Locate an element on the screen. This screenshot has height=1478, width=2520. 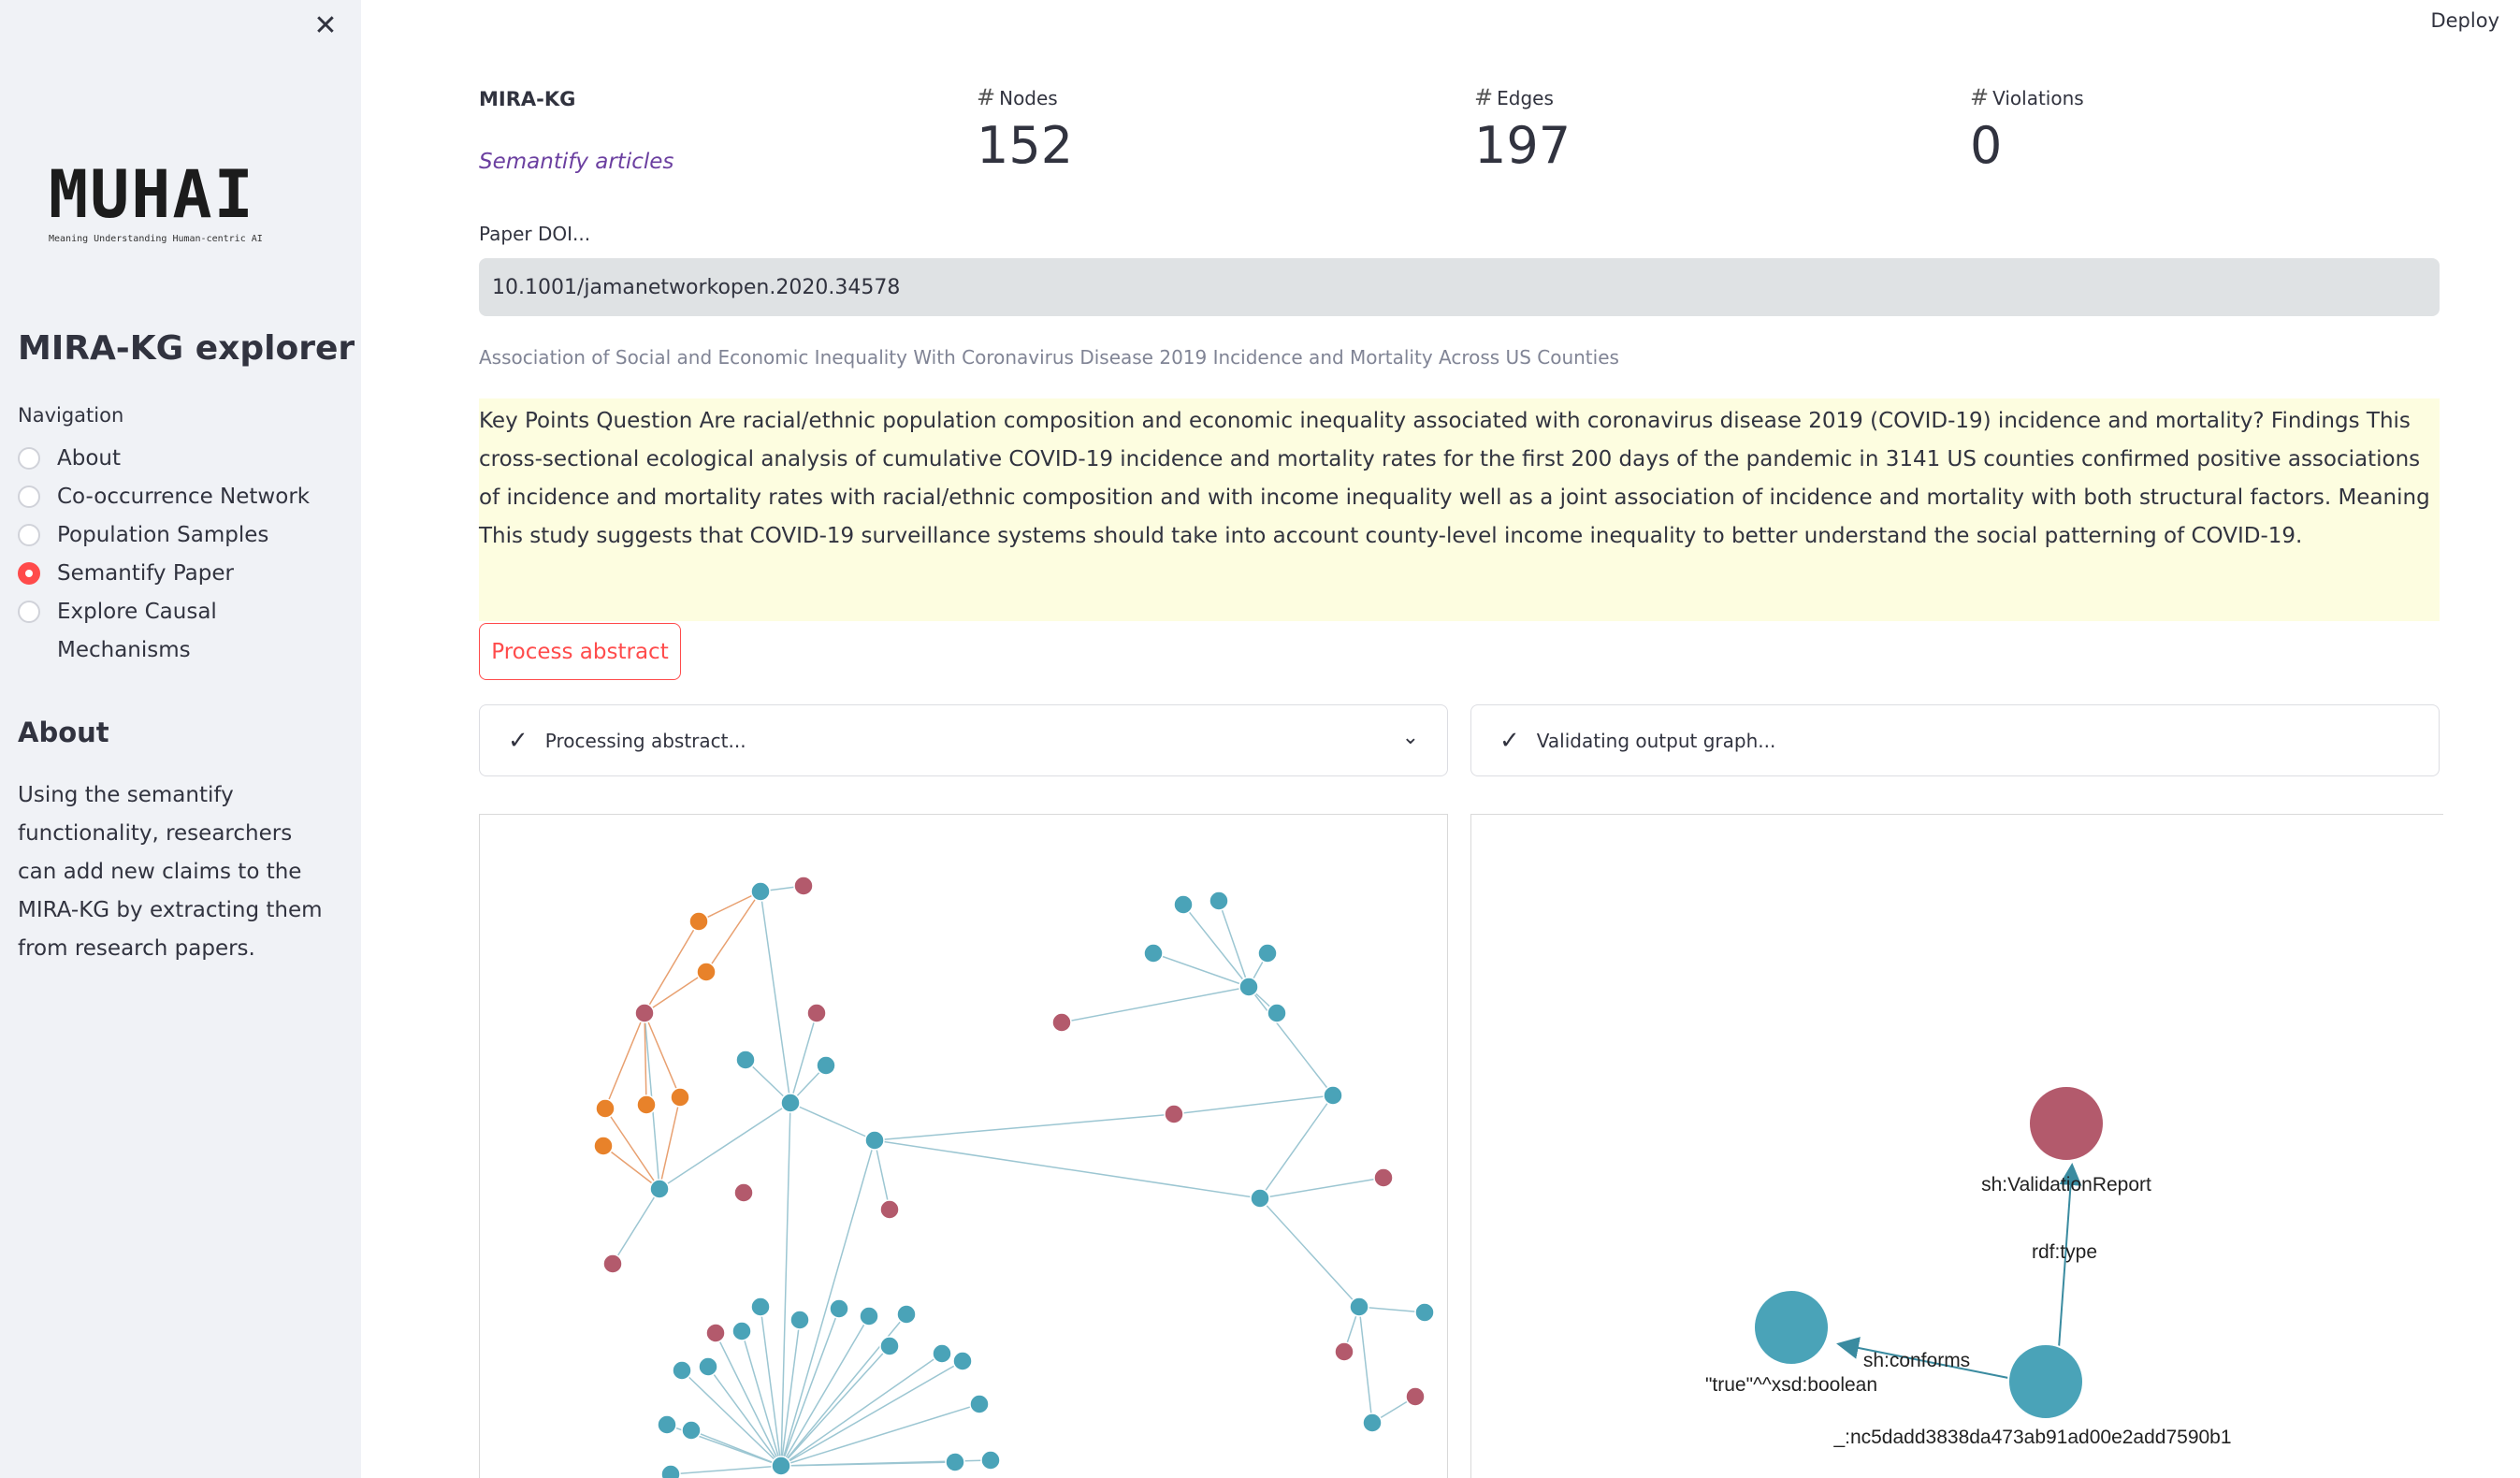
nav-radio-about: About is located at coordinates (177, 459).